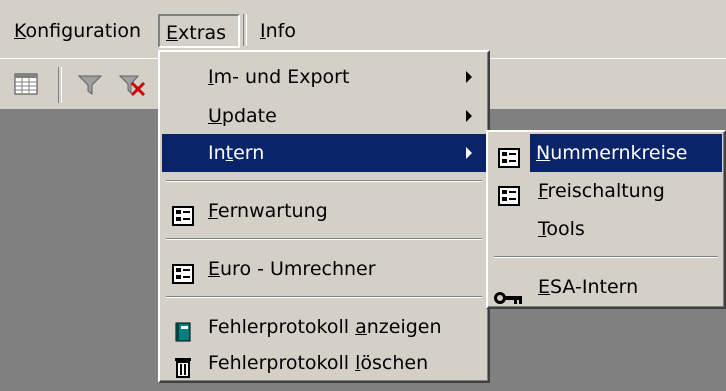 The image size is (726, 391). I want to click on menu-extras: Extras, so click(199, 31).